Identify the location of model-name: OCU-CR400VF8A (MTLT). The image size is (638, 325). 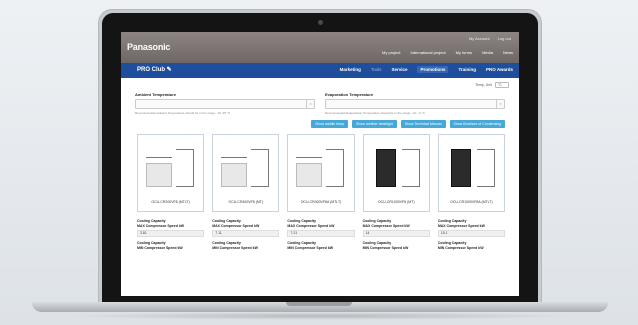
(321, 202).